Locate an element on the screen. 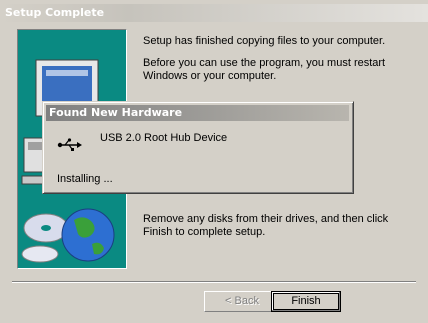  cd-disc-icon is located at coordinates (45, 238).